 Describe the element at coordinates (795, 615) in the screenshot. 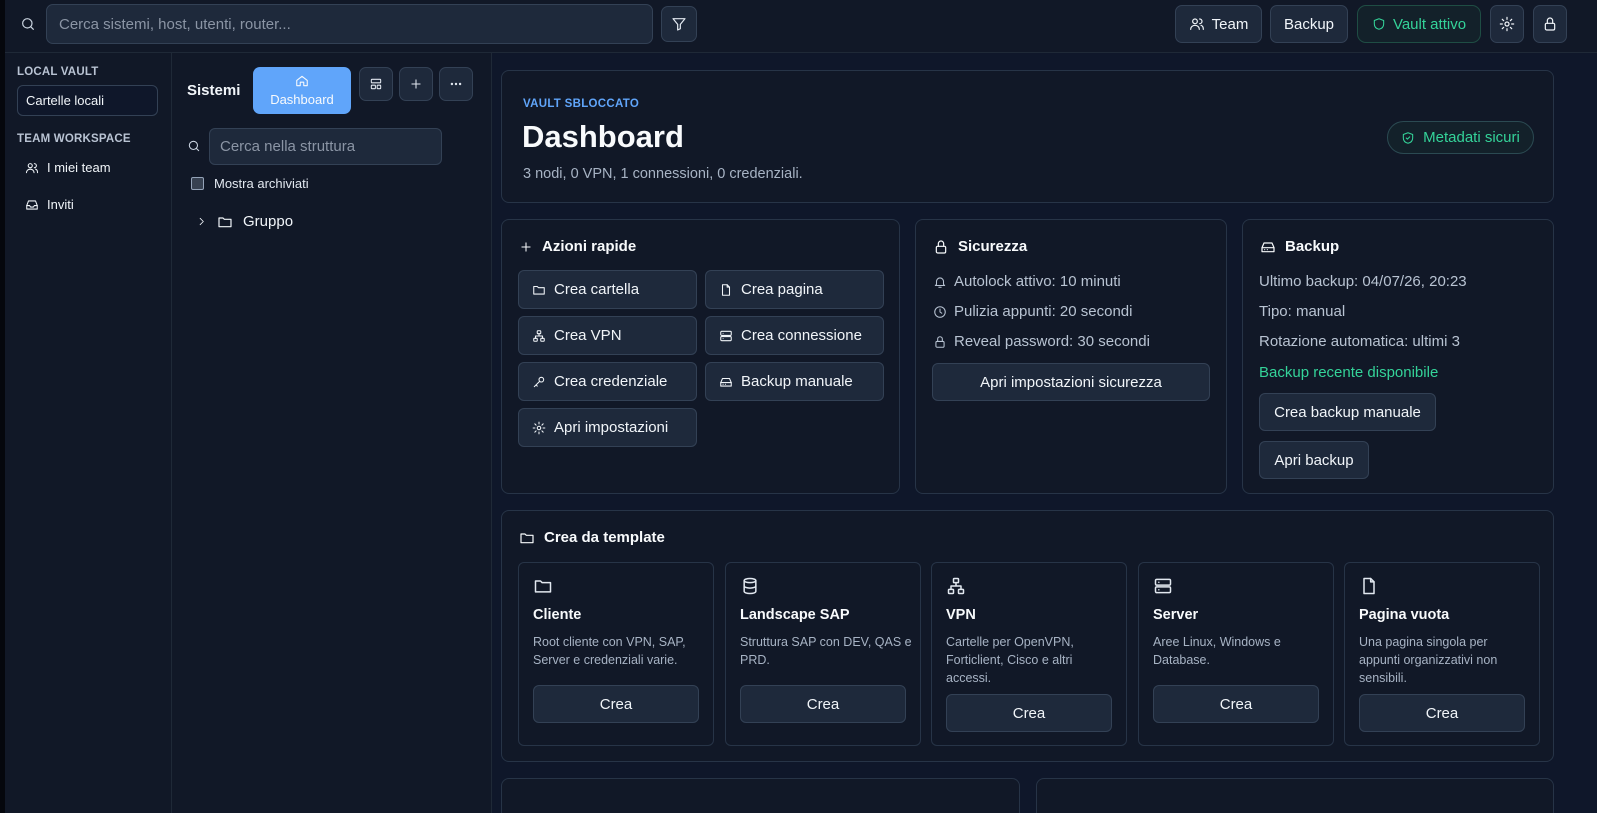

I see `template-title: Landscape SAP` at that location.